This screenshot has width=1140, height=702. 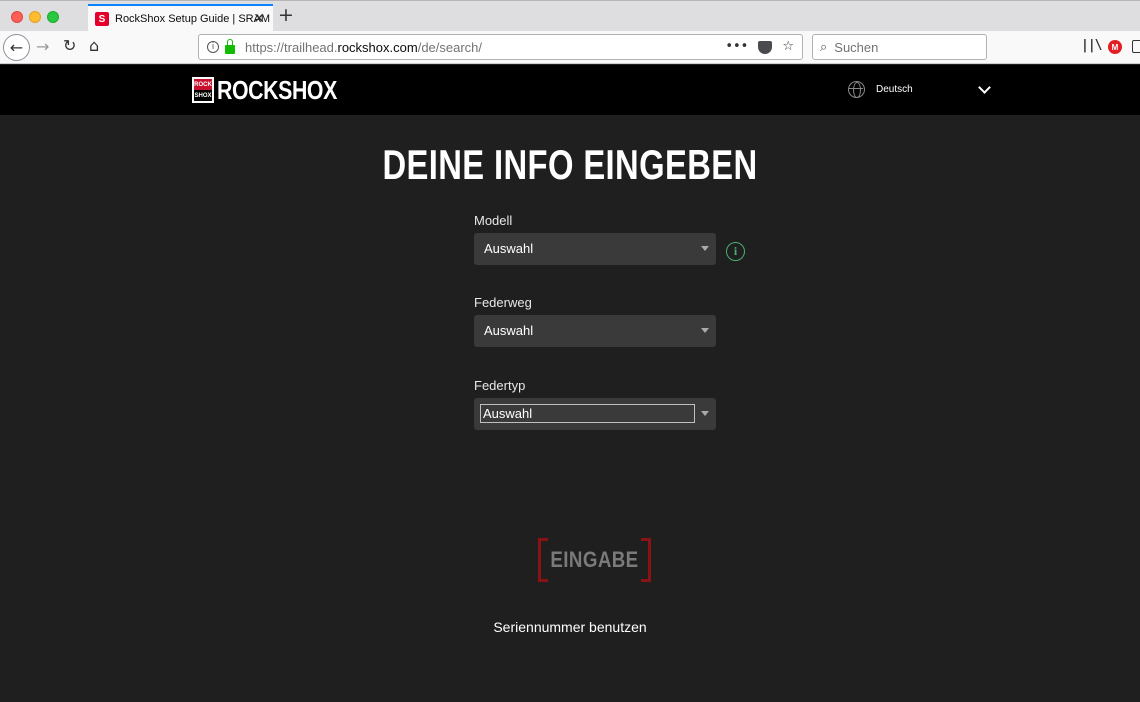 What do you see at coordinates (17, 17) in the screenshot?
I see `close-window-button` at bounding box center [17, 17].